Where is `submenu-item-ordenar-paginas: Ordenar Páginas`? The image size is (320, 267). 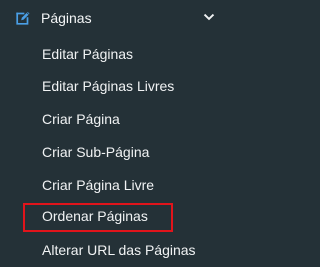
submenu-item-ordenar-paginas: Ordenar Páginas is located at coordinates (114, 217).